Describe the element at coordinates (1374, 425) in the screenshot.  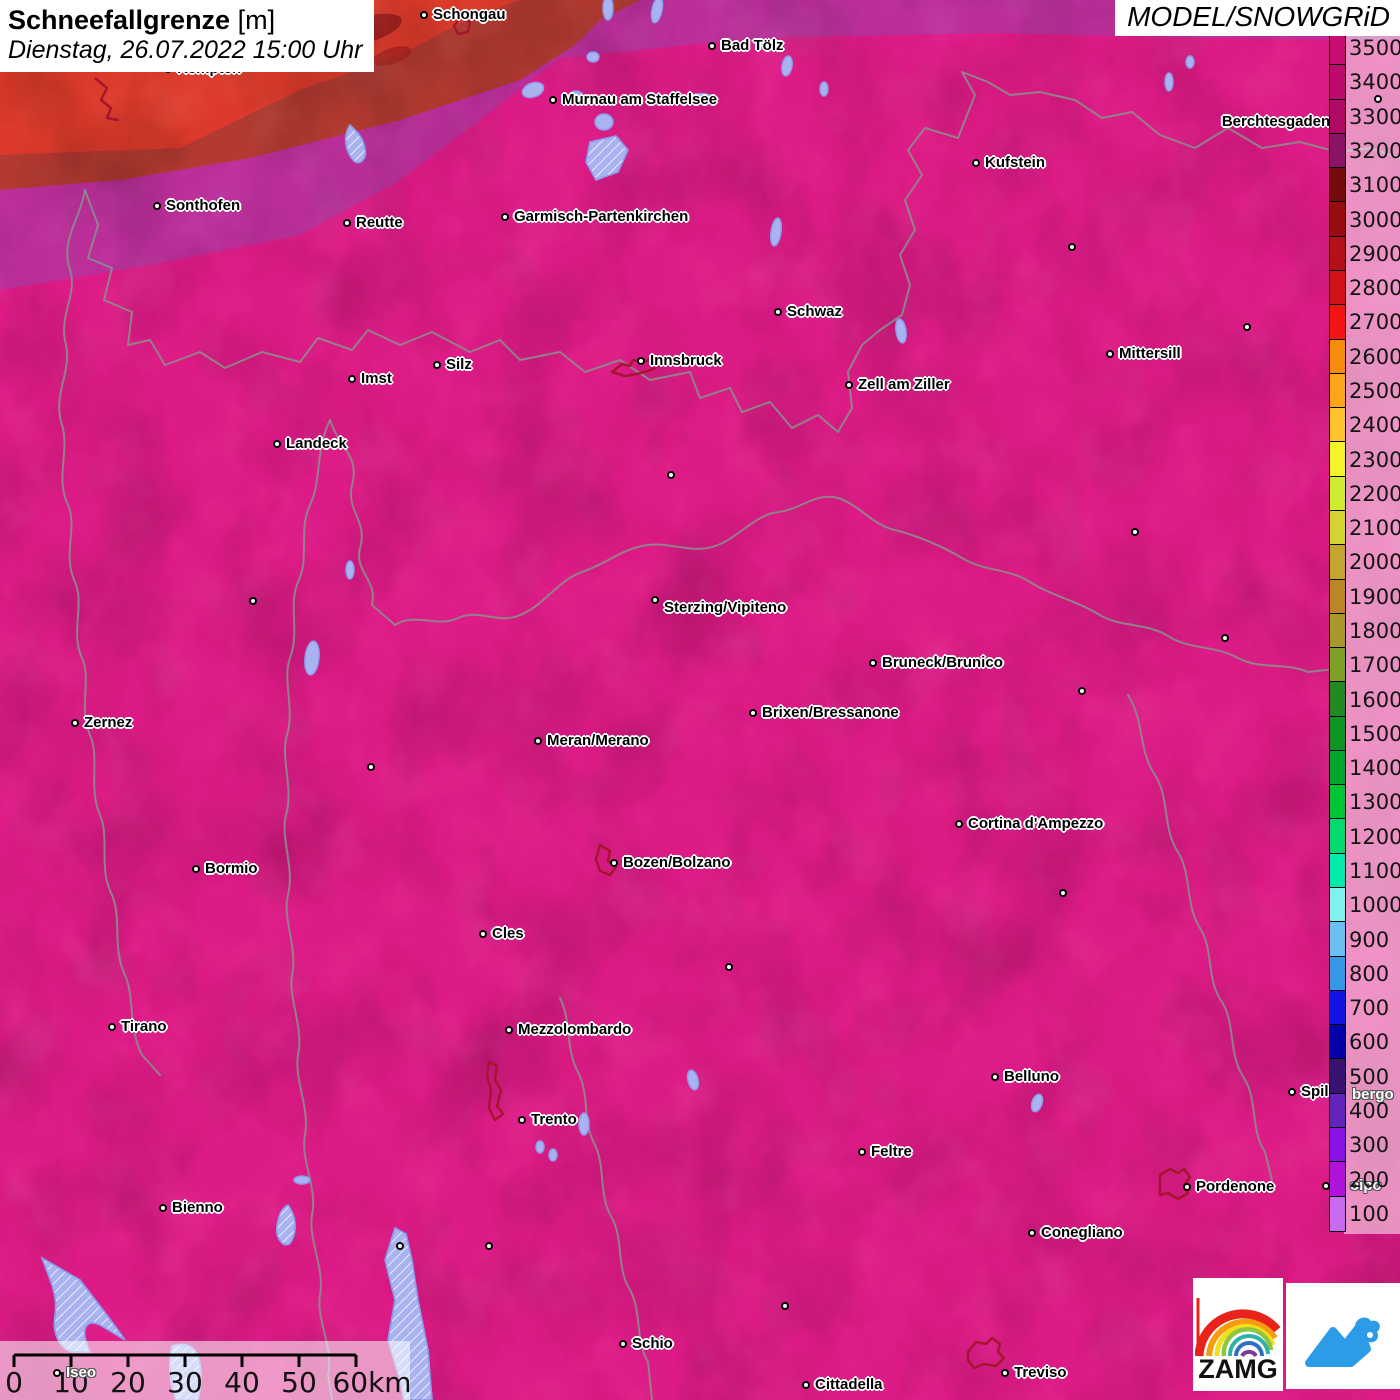
I see `colorbar-tick-2400: 2400` at that location.